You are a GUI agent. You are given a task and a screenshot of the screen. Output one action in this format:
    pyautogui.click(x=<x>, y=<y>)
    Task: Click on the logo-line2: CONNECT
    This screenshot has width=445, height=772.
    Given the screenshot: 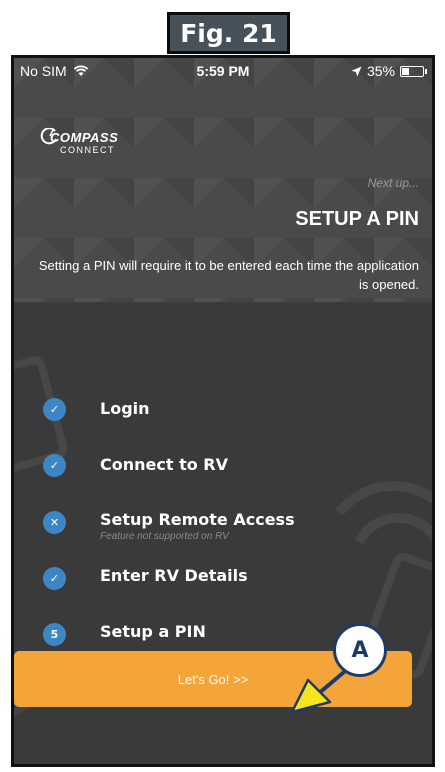 What is the action you would take?
    pyautogui.click(x=87, y=150)
    